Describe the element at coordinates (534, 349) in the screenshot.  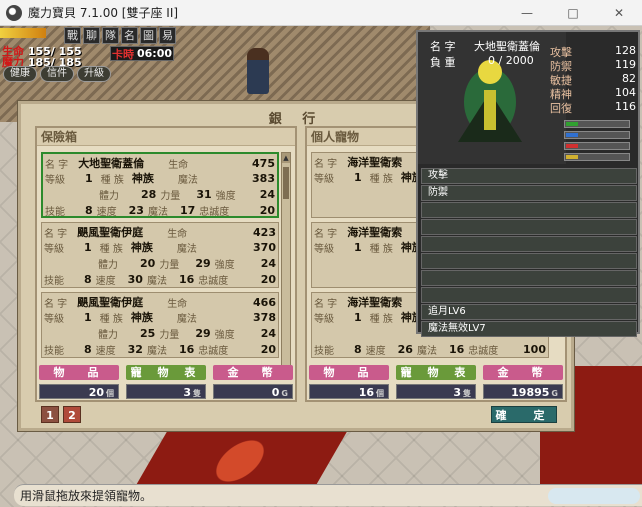
I see `loyal-value: 100` at that location.